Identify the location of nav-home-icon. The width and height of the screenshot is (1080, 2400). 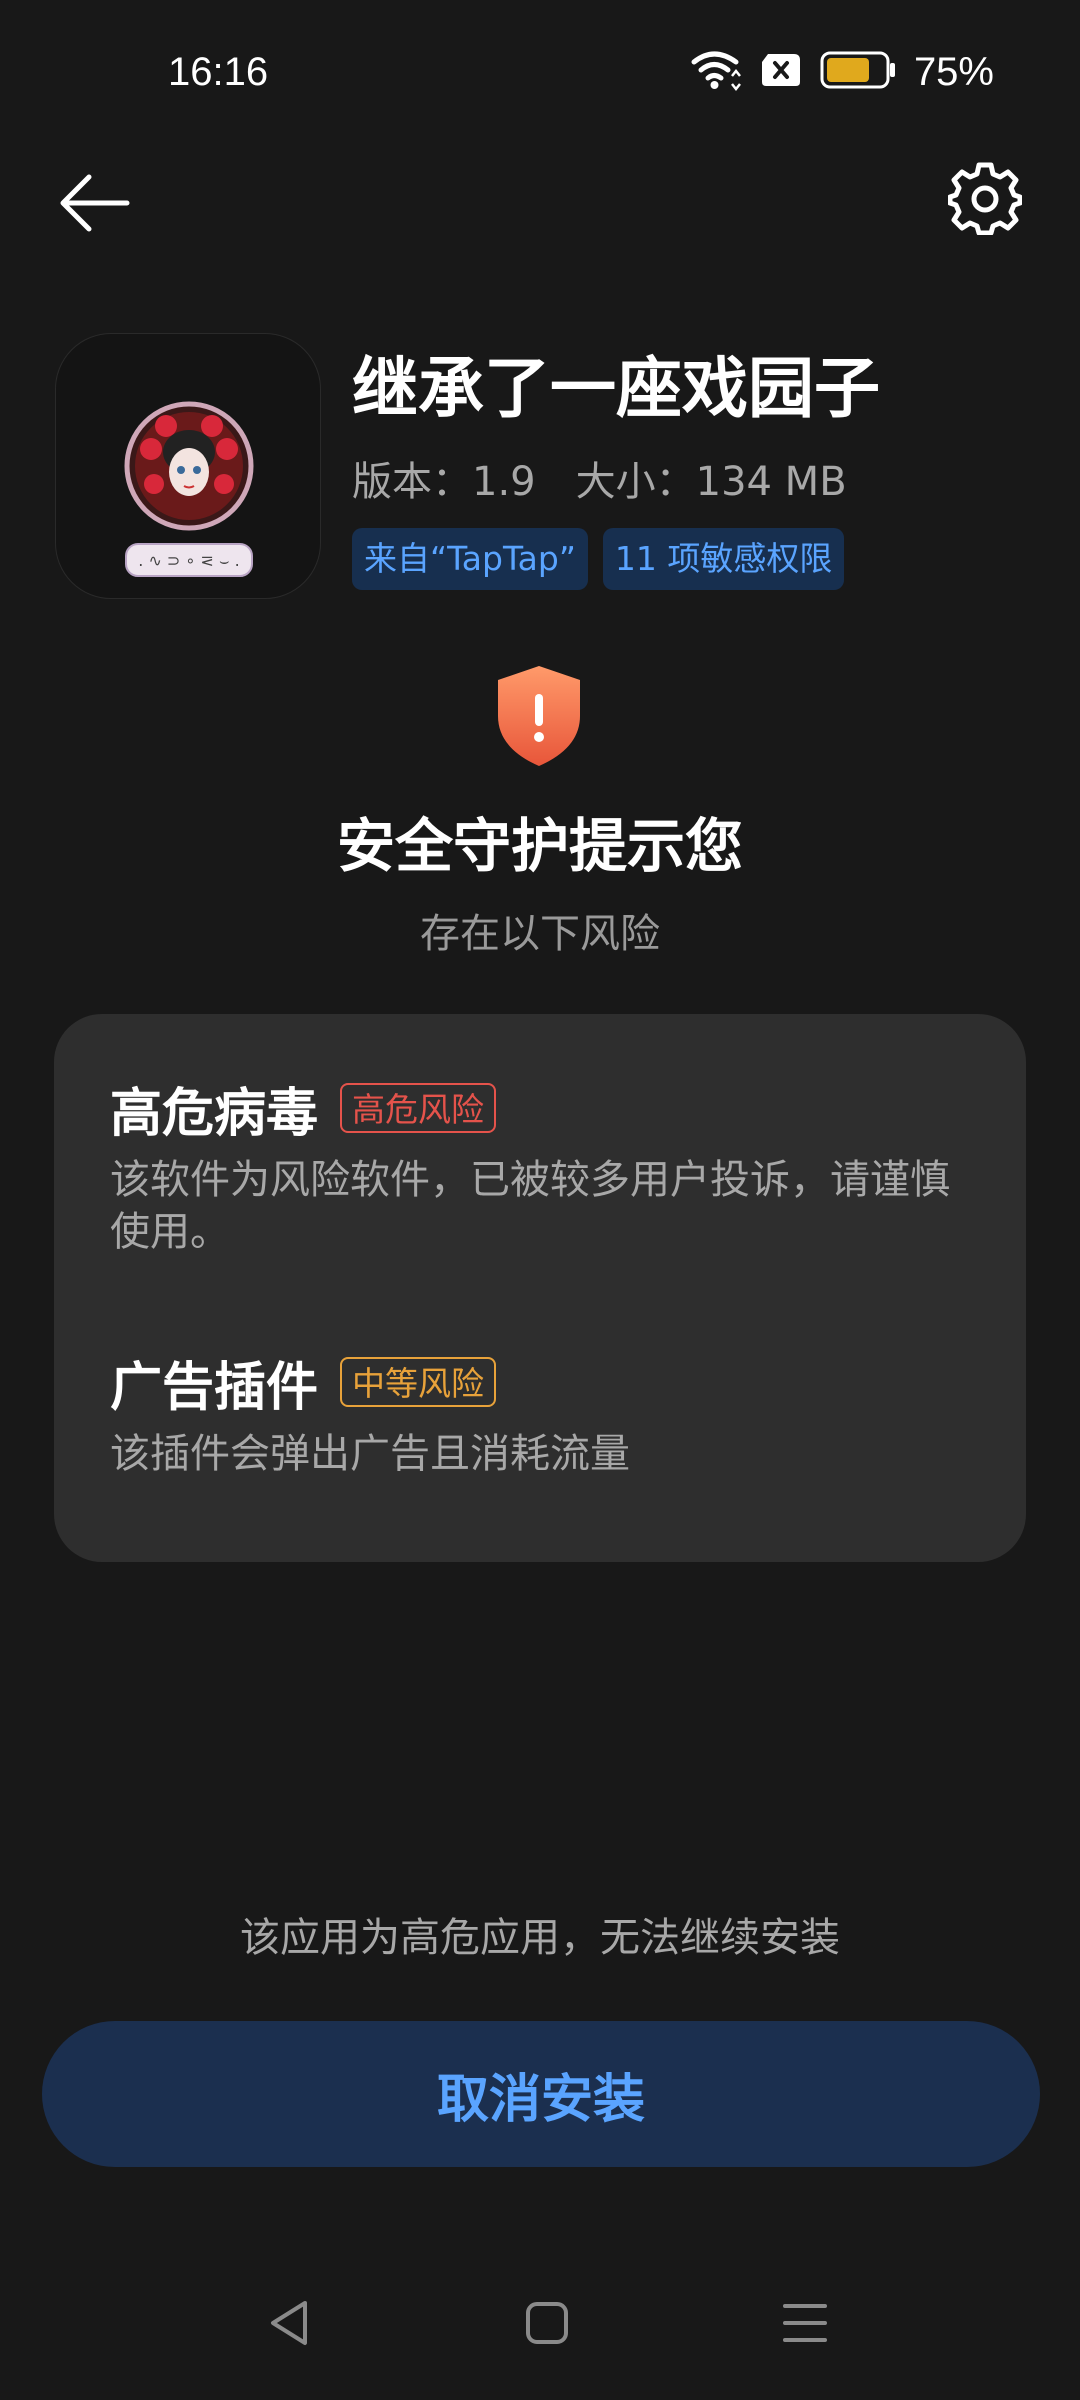
(547, 2325).